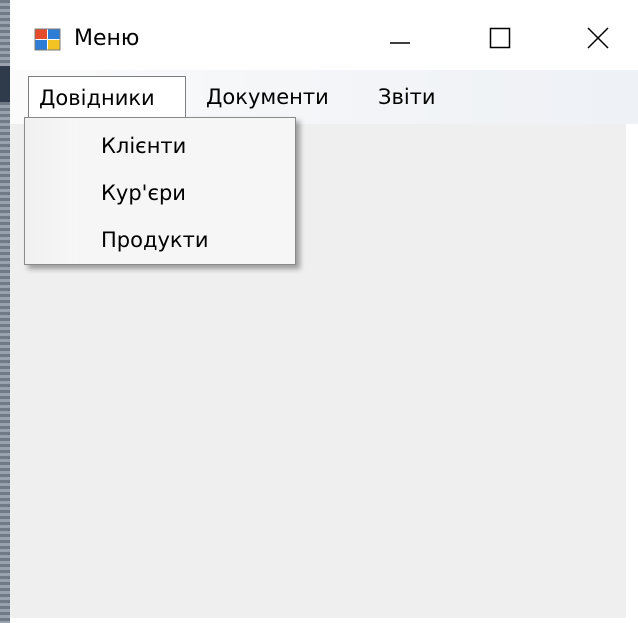 The width and height of the screenshot is (638, 623). Describe the element at coordinates (5, 311) in the screenshot. I see `background-window-edge` at that location.